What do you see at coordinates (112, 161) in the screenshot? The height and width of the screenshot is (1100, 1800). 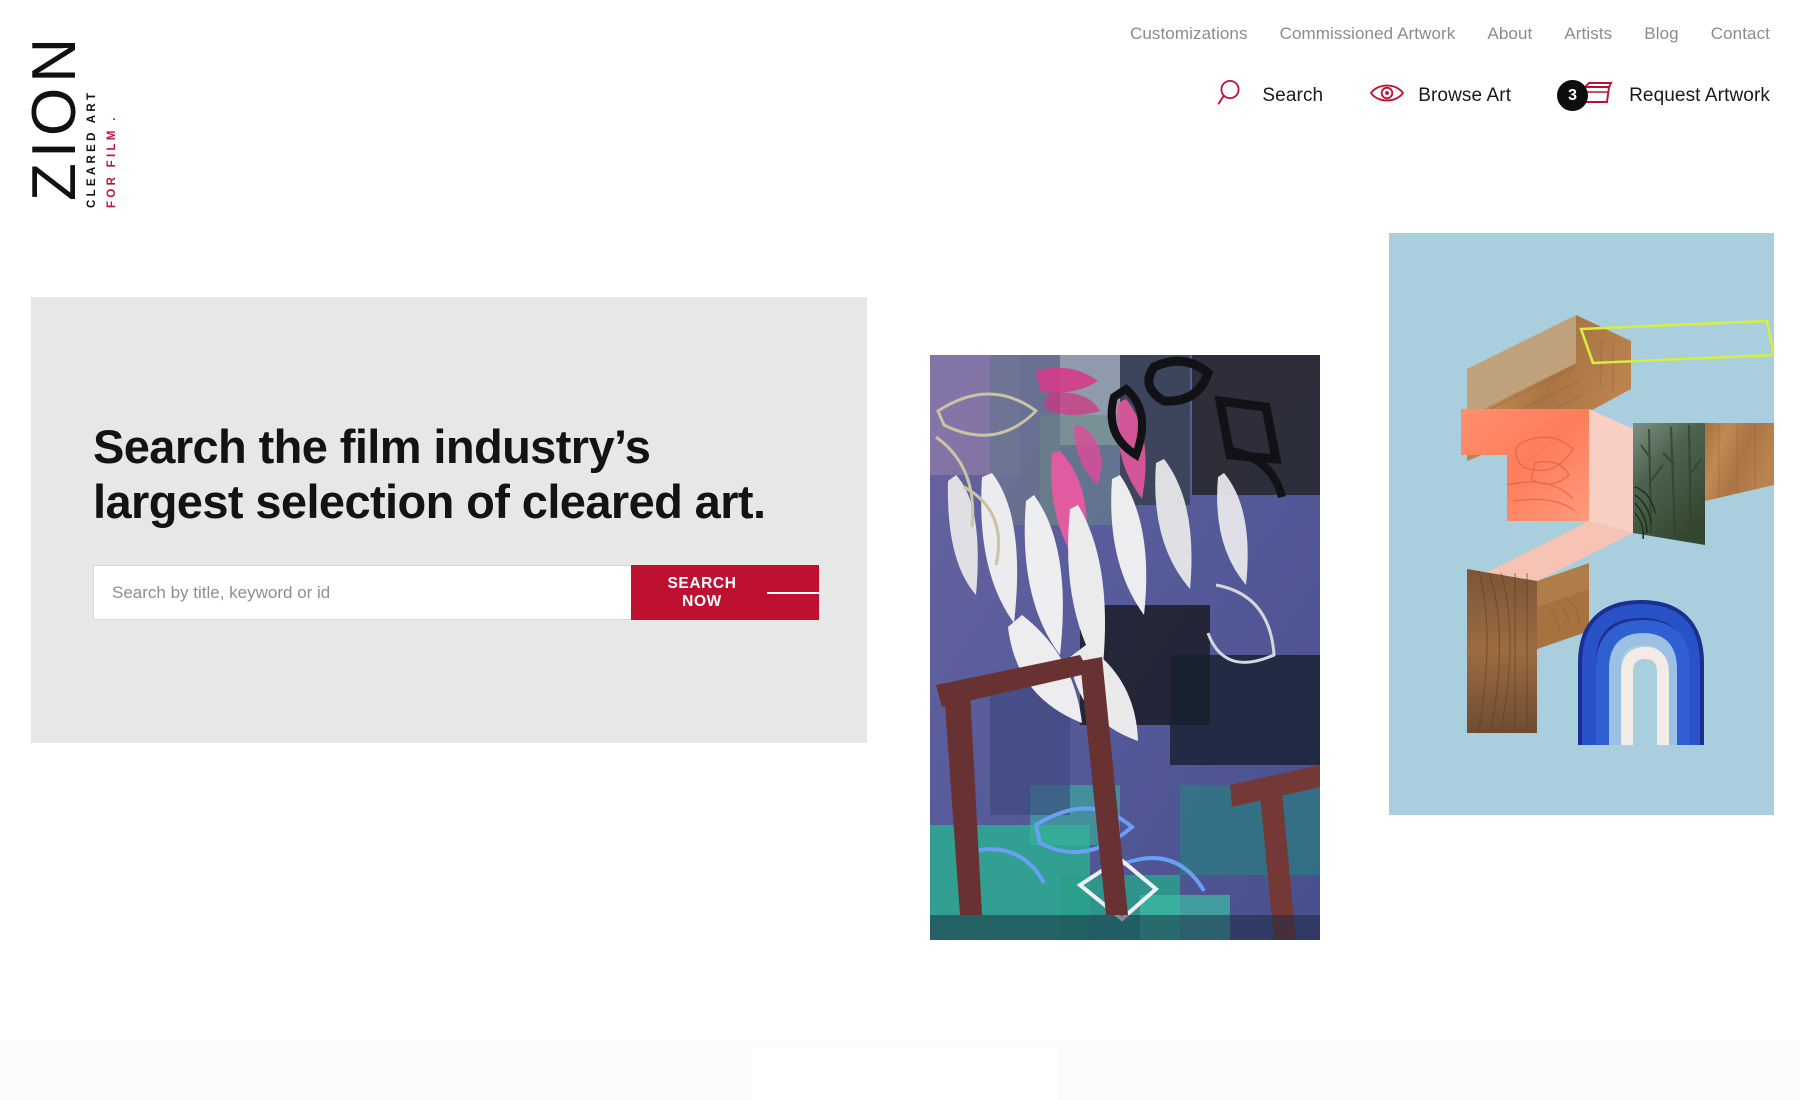 I see `logo-tagline-secondary: FOR FILM .` at bounding box center [112, 161].